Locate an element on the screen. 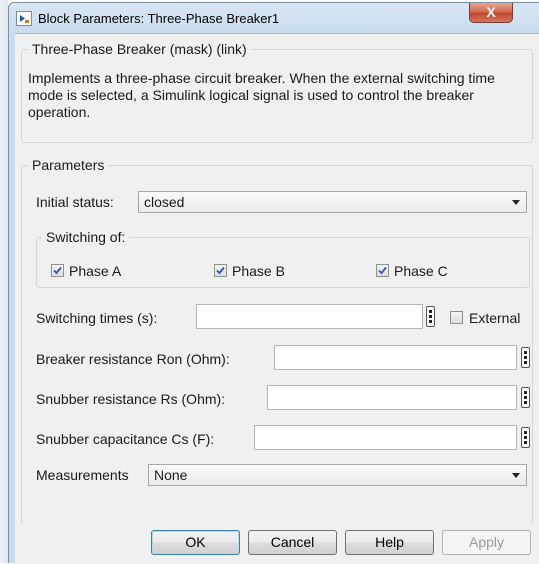 The image size is (539, 564). switching-times-edit-button is located at coordinates (430, 316).